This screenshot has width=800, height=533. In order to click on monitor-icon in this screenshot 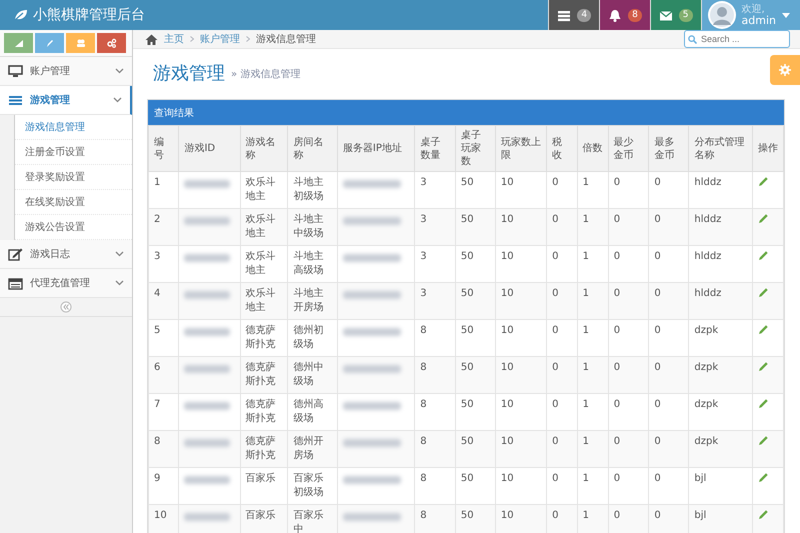, I will do `click(15, 71)`.